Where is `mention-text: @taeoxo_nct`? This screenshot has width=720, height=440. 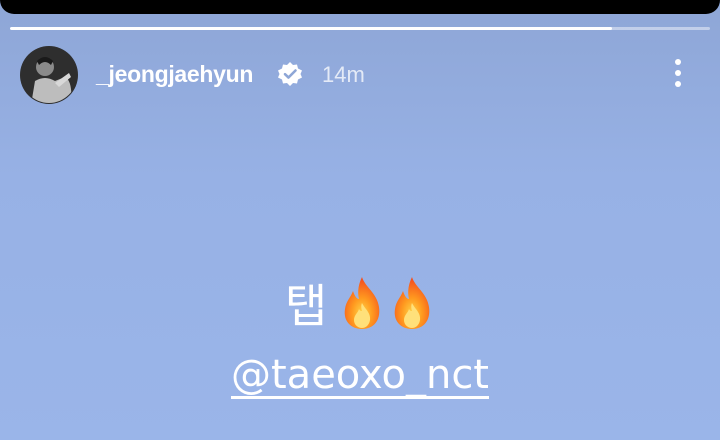
mention-text: @taeoxo_nct is located at coordinates (360, 375).